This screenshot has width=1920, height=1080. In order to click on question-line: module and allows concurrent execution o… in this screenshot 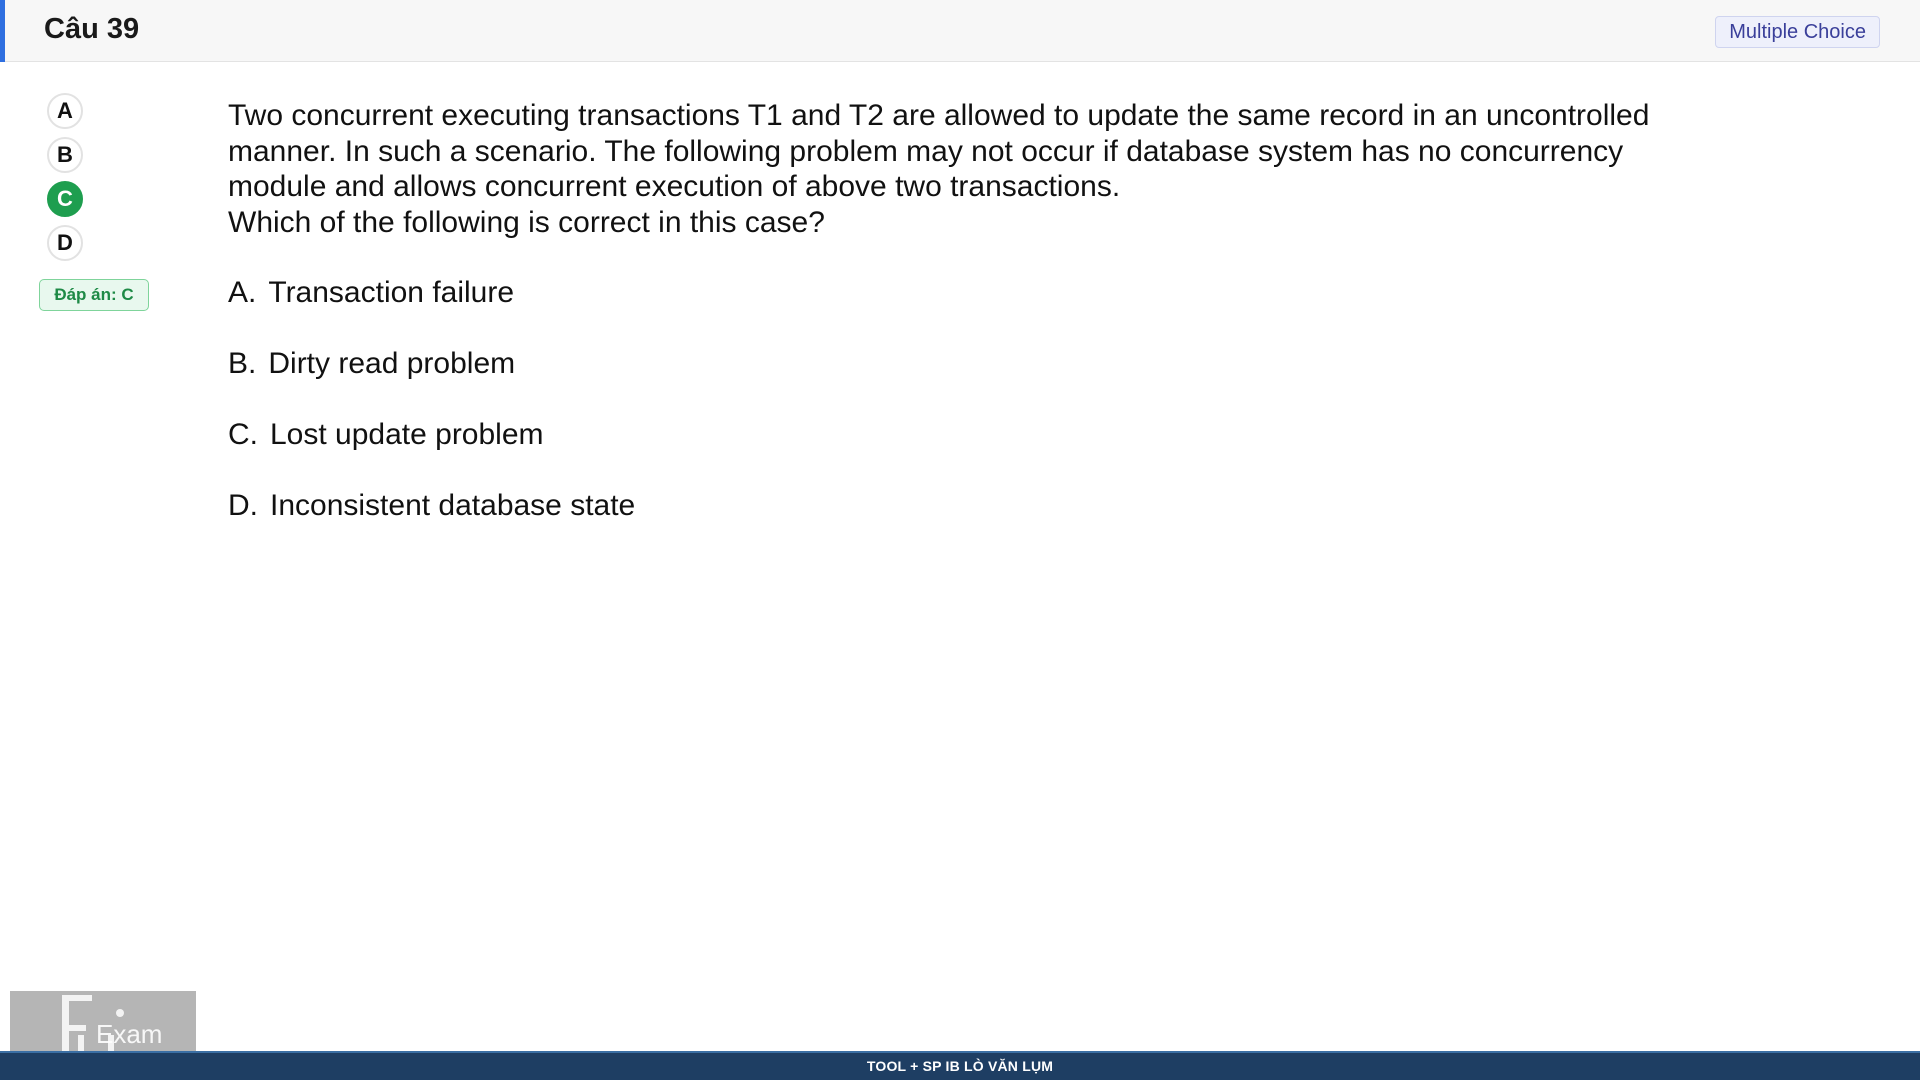, I will do `click(674, 186)`.